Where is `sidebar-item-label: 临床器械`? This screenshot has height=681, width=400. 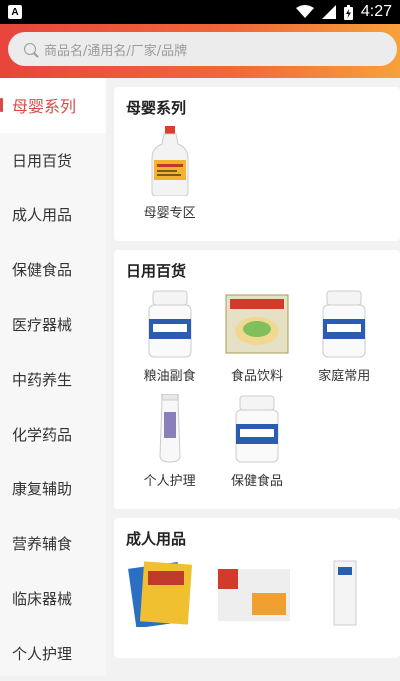 sidebar-item-label: 临床器械 is located at coordinates (42, 599).